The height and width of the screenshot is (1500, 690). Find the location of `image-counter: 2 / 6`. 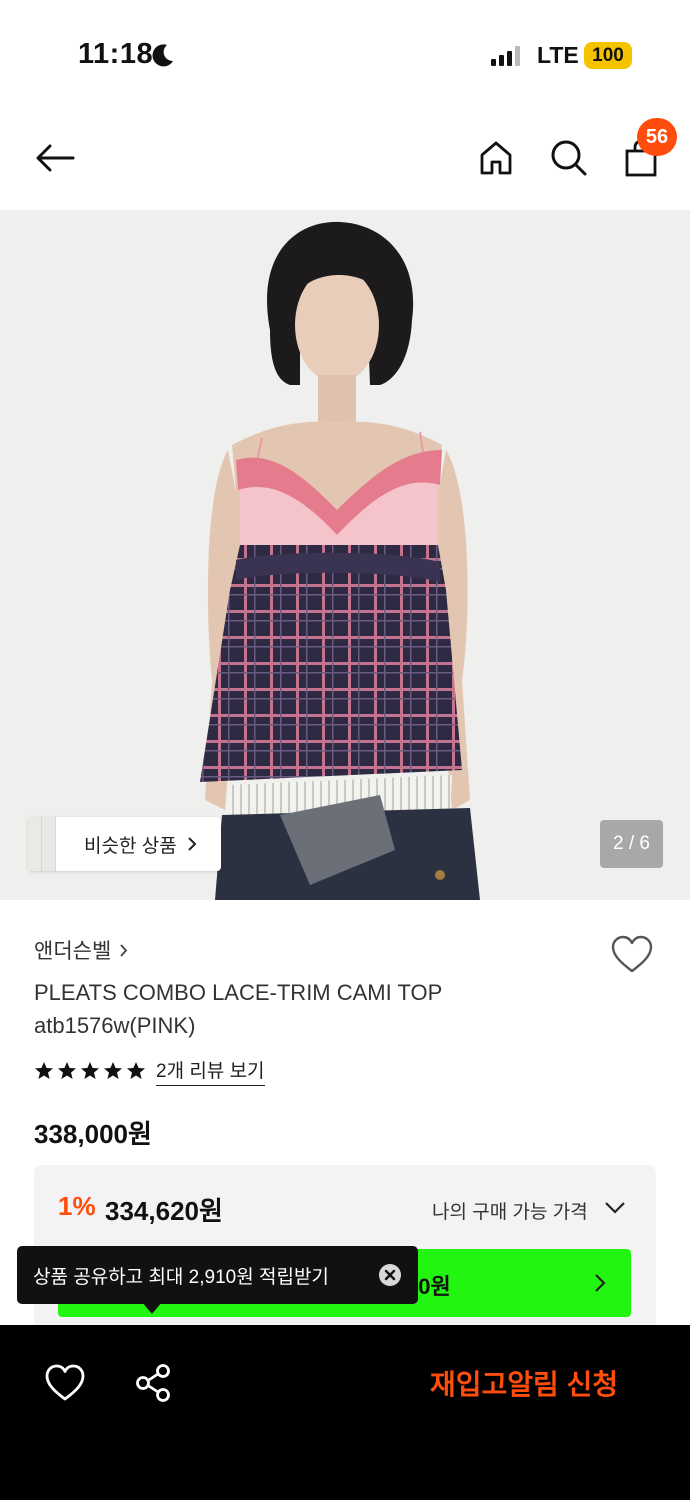

image-counter: 2 / 6 is located at coordinates (631, 844).